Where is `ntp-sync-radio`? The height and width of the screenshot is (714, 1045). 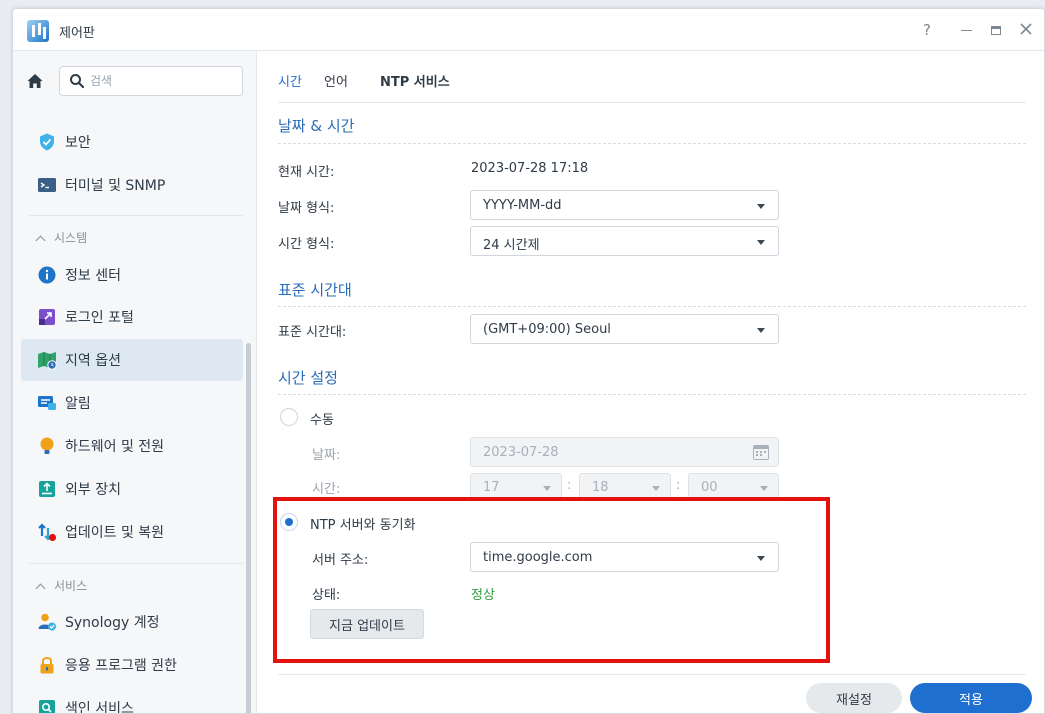 ntp-sync-radio is located at coordinates (289, 522).